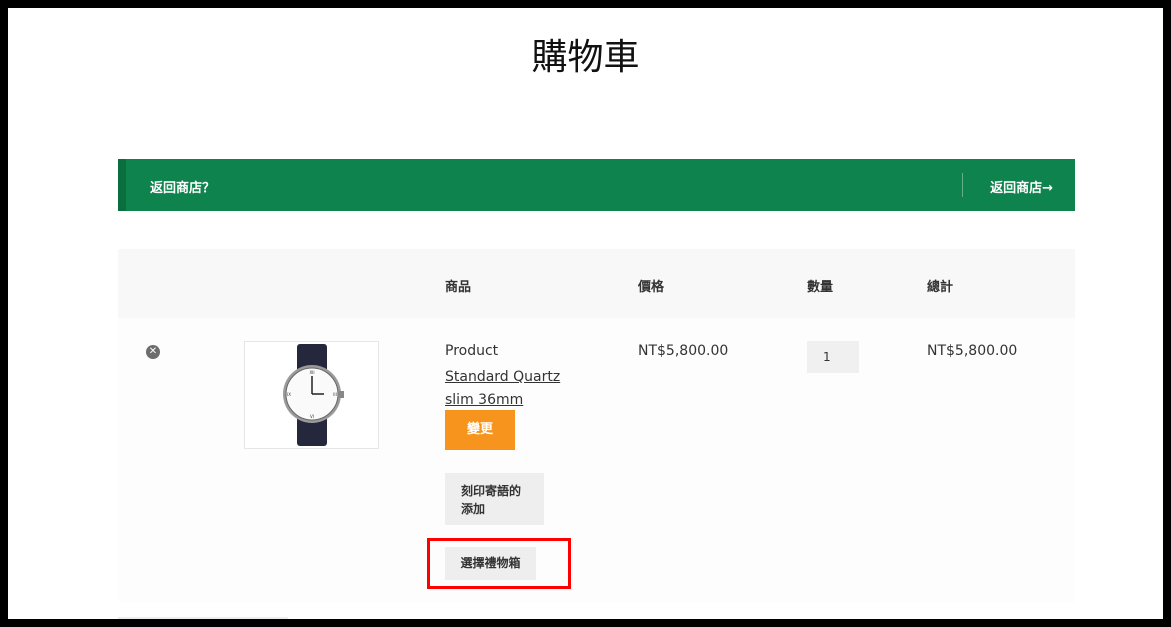  What do you see at coordinates (203, 618) in the screenshot?
I see `next-section-edge` at bounding box center [203, 618].